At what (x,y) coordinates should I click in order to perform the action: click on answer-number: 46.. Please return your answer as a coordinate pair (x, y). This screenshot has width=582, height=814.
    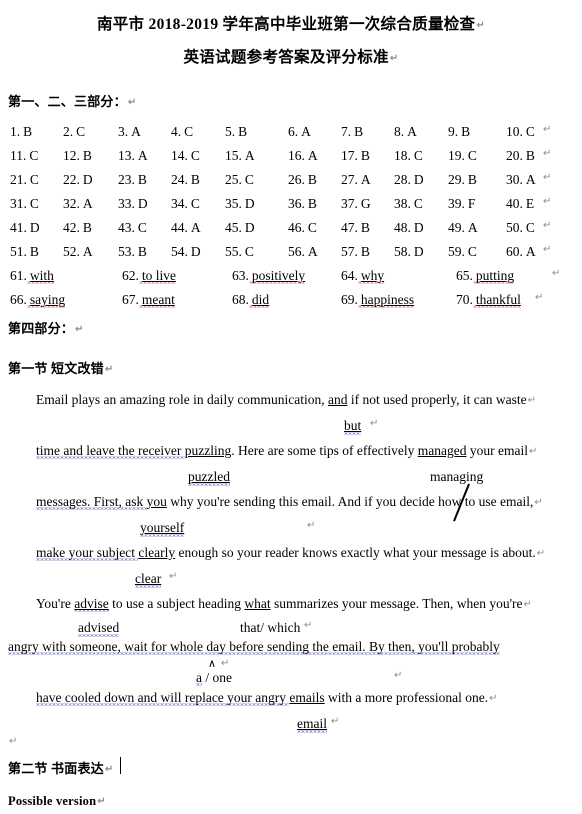
    Looking at the image, I should click on (296, 227).